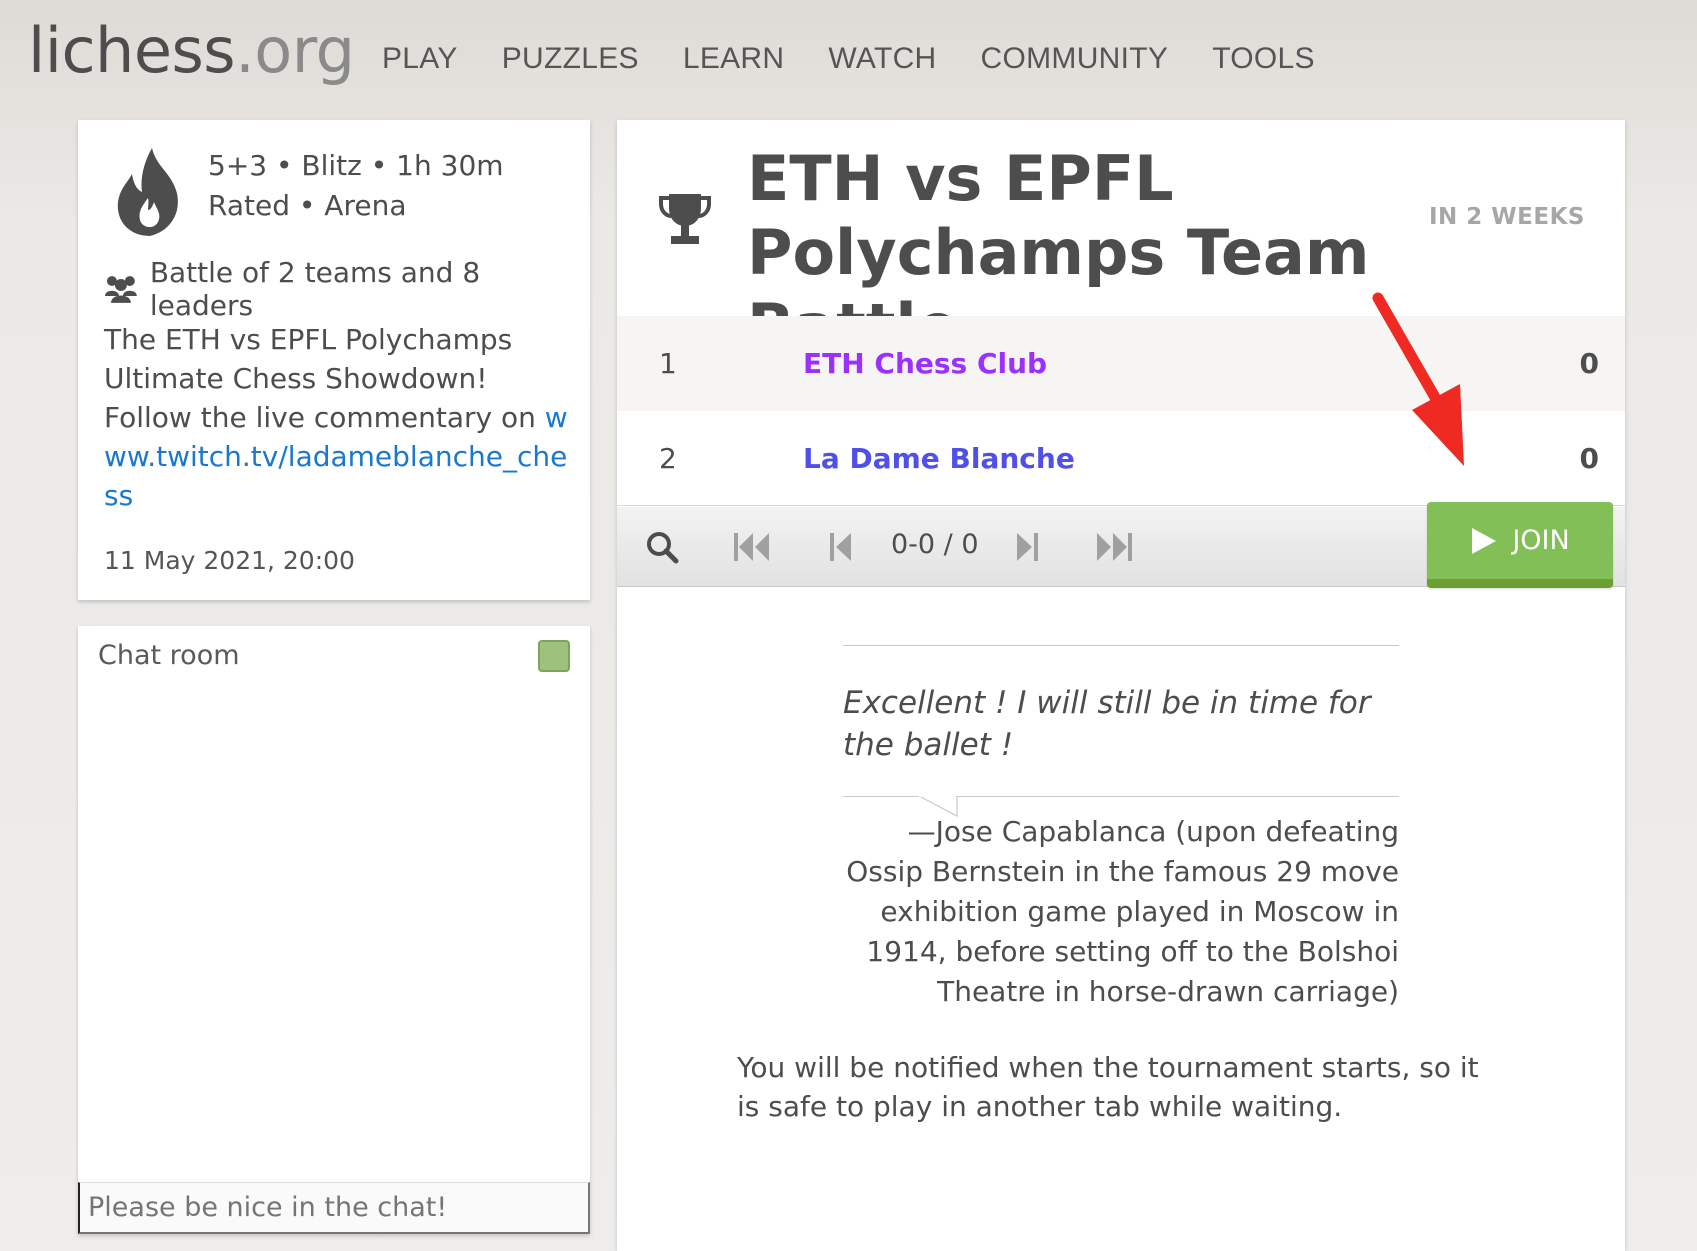 This screenshot has height=1251, width=1697. Describe the element at coordinates (1075, 59) in the screenshot. I see `nav-community: COMMUNITY` at that location.